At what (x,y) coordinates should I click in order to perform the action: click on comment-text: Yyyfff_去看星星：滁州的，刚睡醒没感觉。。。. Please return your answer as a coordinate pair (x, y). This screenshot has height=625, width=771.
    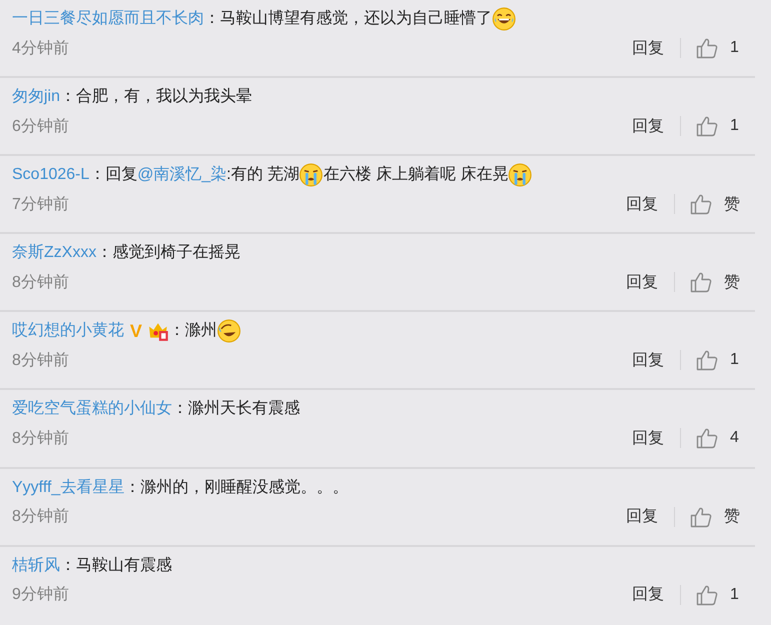
    Looking at the image, I should click on (376, 487).